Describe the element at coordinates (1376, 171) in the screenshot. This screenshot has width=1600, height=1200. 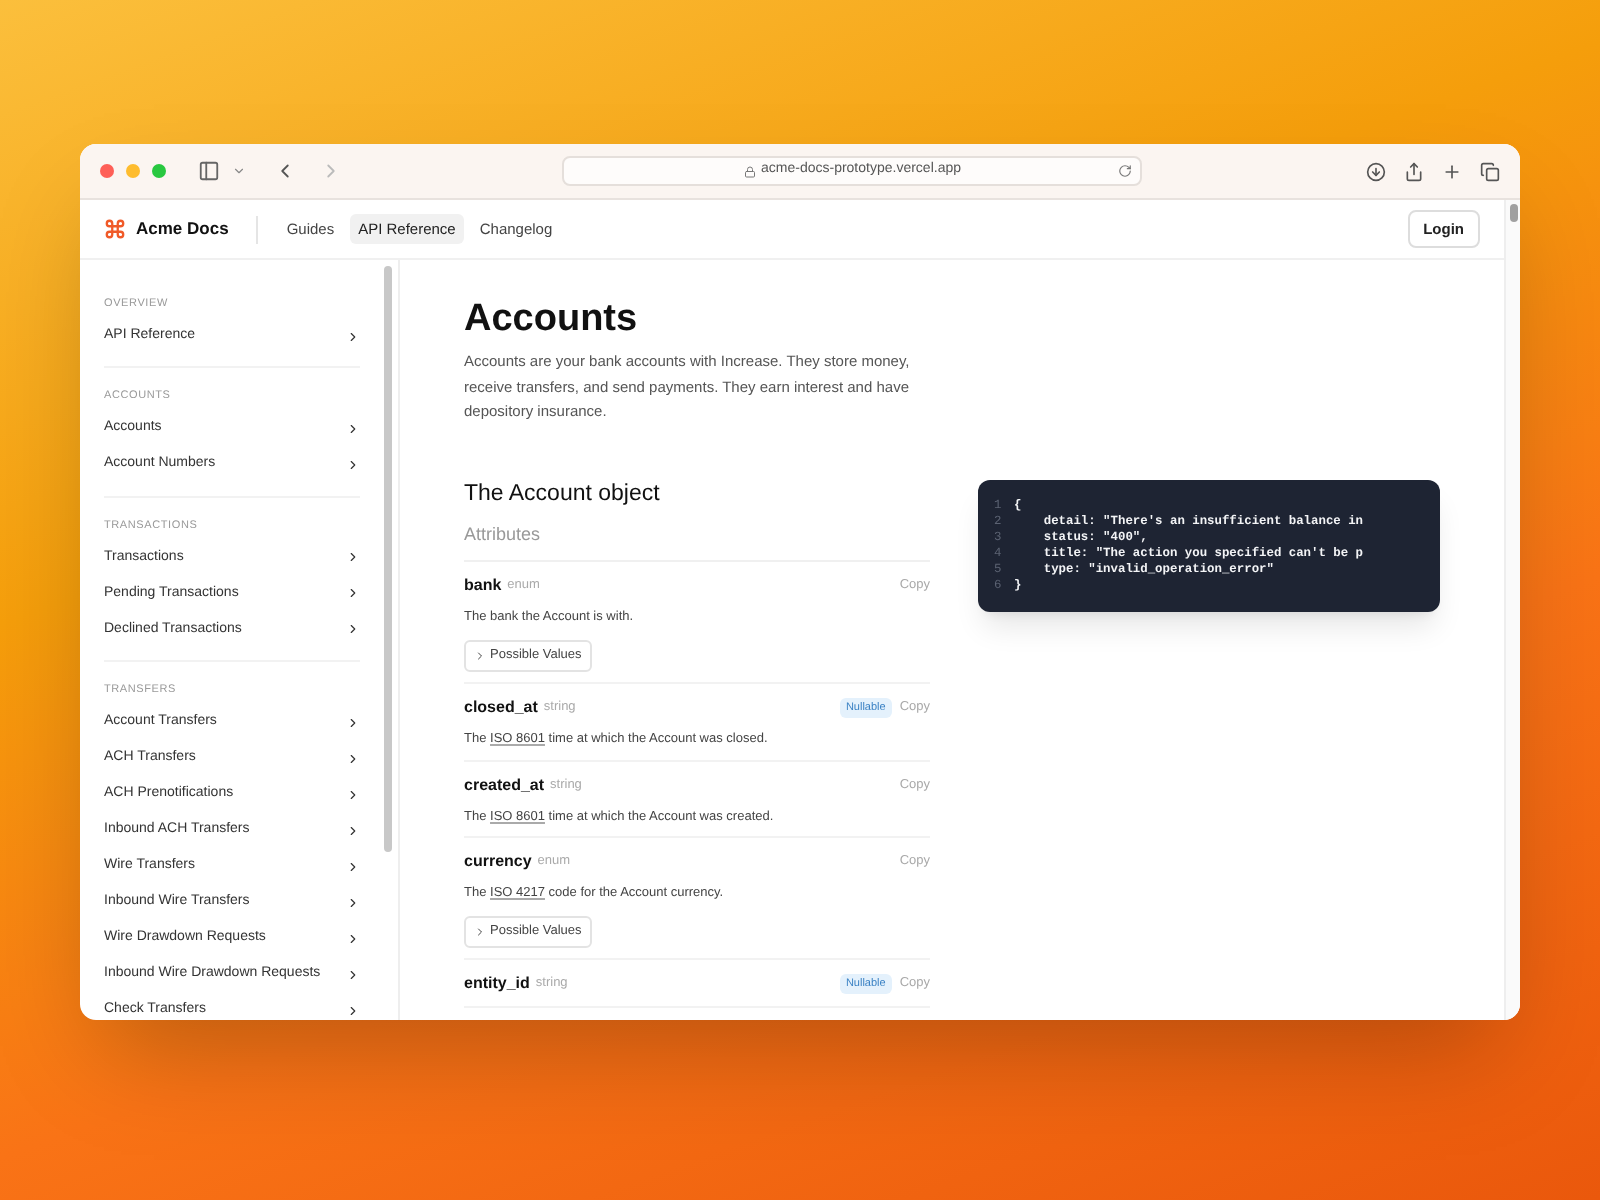
I see `download-icon` at that location.